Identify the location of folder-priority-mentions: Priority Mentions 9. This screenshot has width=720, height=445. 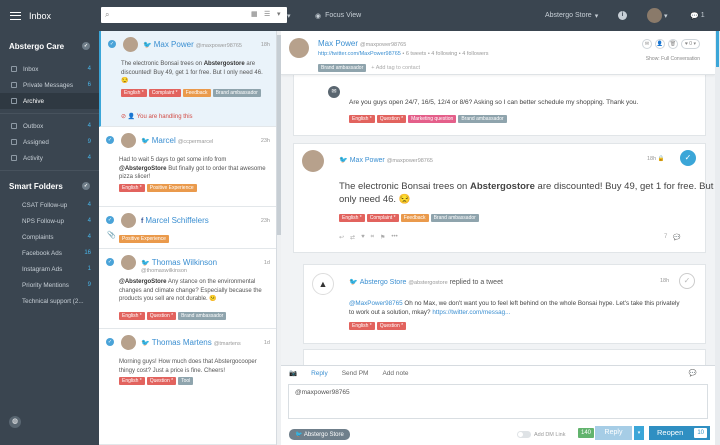
(49, 285).